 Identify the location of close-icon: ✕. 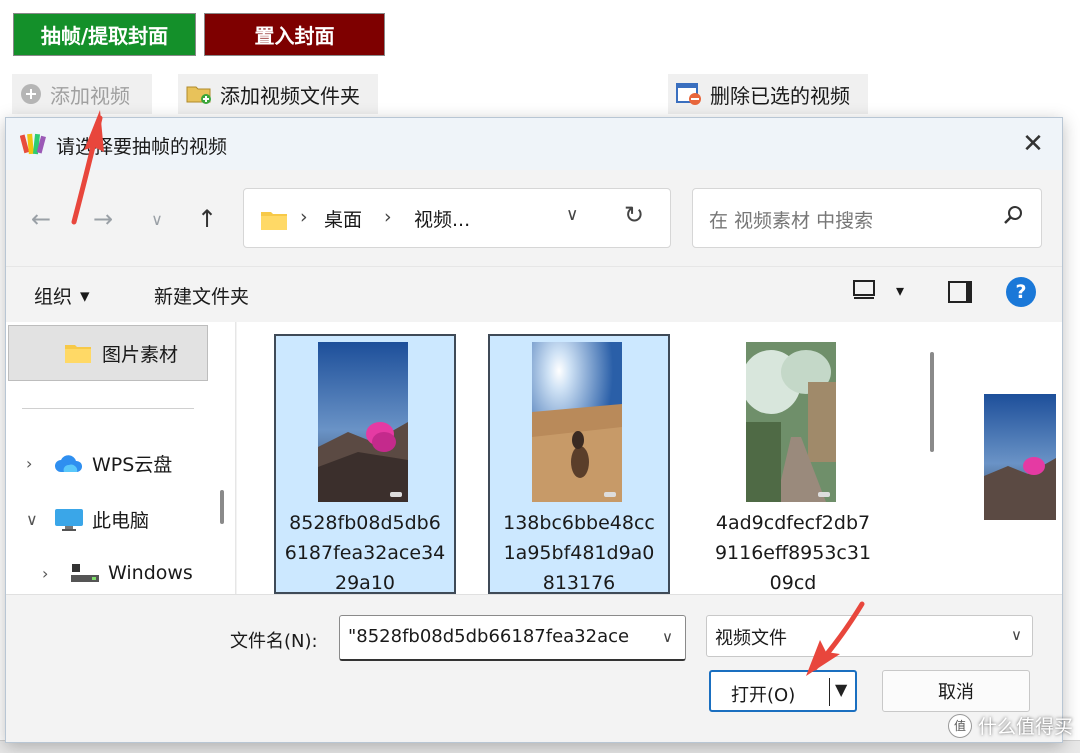
(1033, 144).